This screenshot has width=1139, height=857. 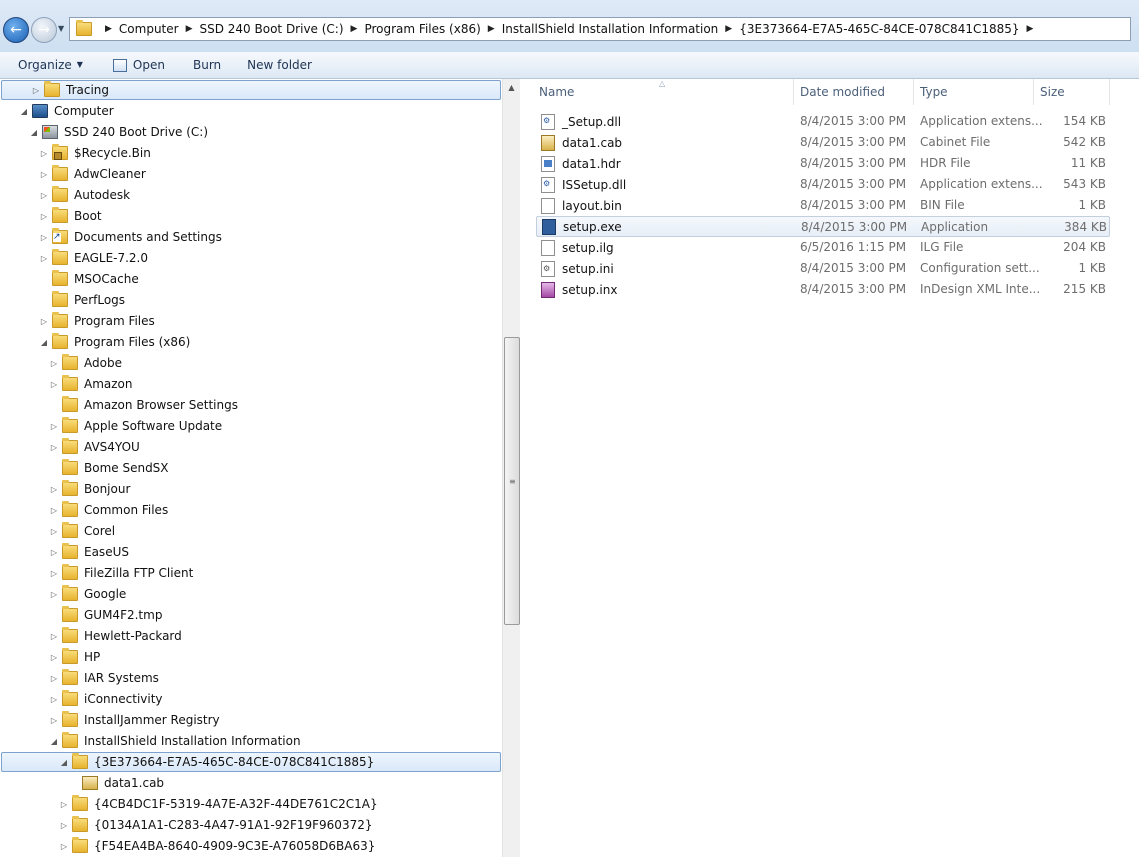 I want to click on tree-item: ▷ {0134A1A1-C283-4A47-91A1-92F19F960372}, so click(x=215, y=825).